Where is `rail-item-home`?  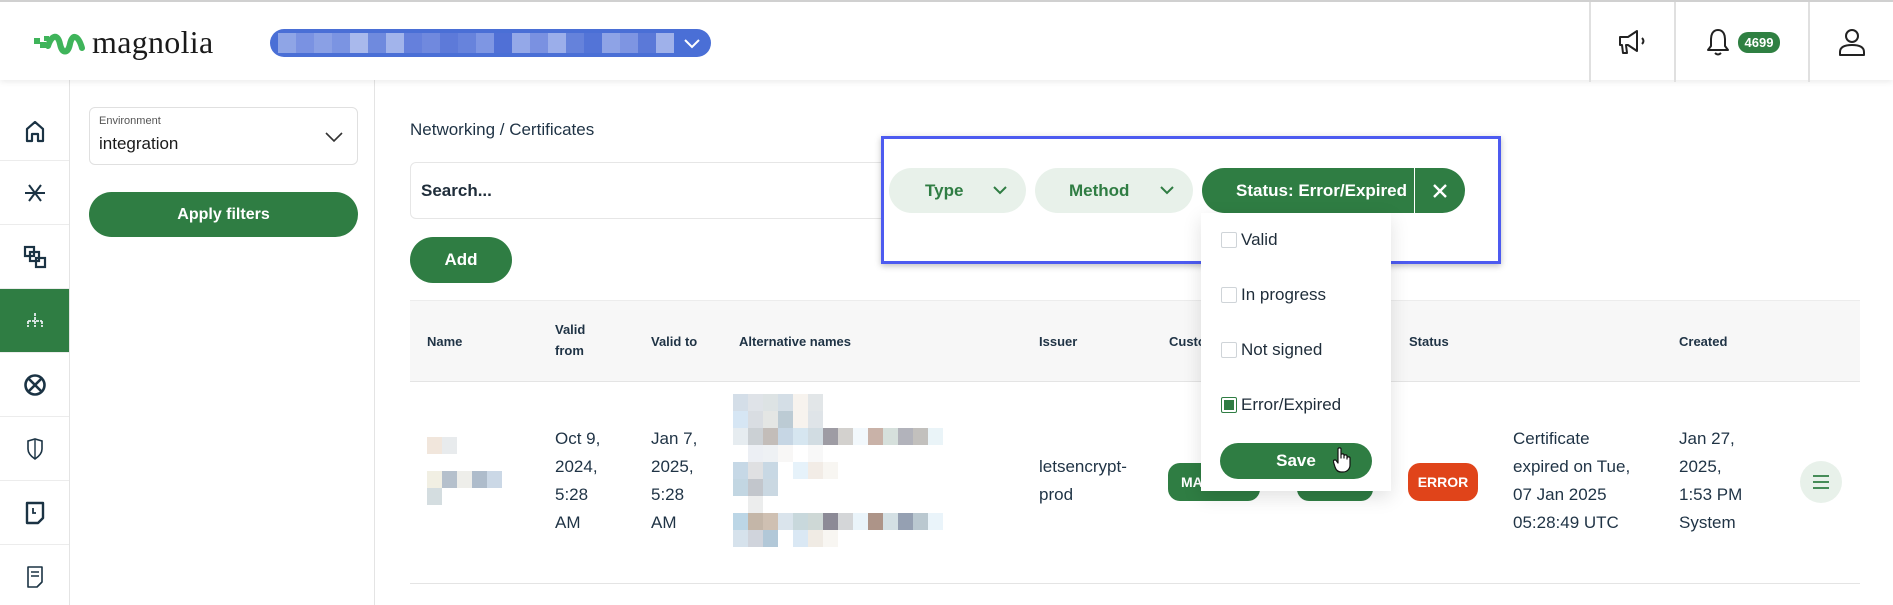
rail-item-home is located at coordinates (34, 131).